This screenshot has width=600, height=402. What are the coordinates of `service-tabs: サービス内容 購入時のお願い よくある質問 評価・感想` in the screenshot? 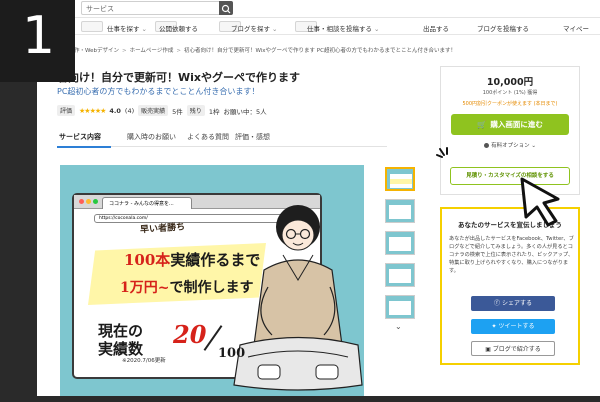 It's located at (222, 138).